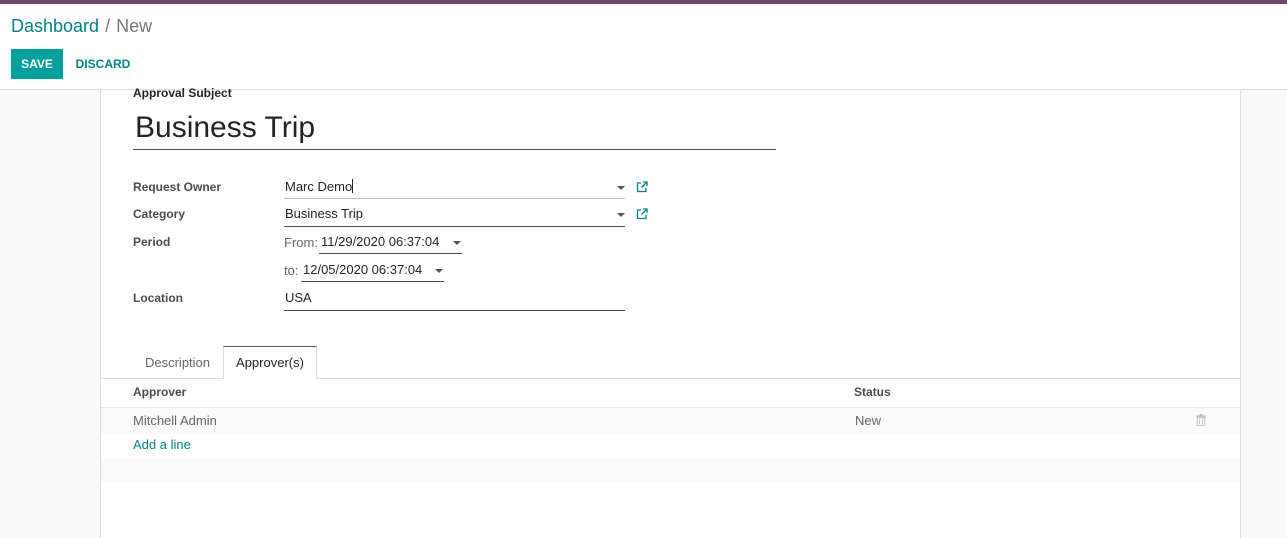 This screenshot has width=1287, height=538. Describe the element at coordinates (270, 362) in the screenshot. I see `tab-approvers: Approver(s)` at that location.